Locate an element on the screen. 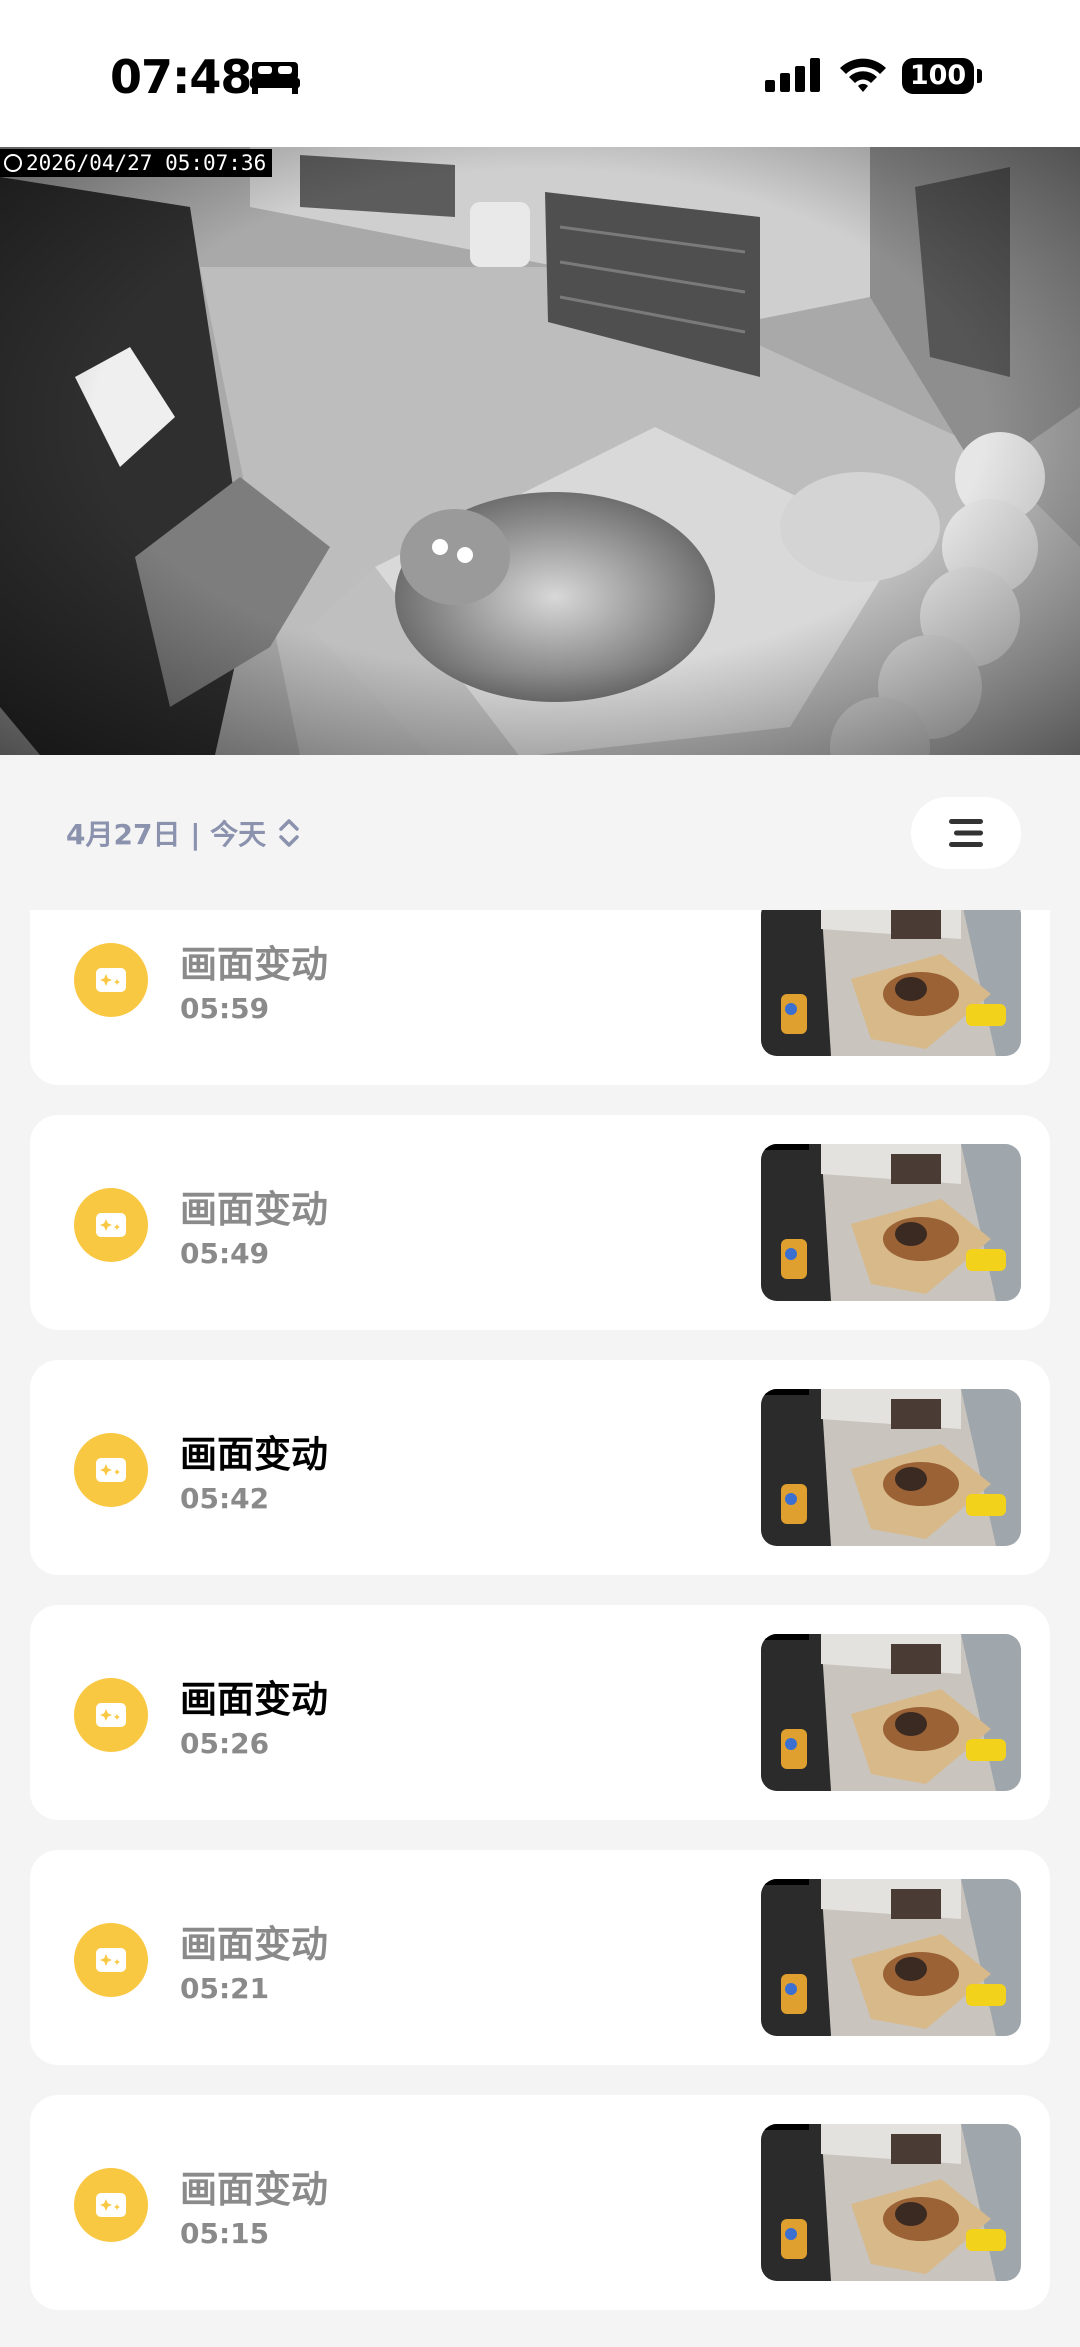 The image size is (1080, 2347). battery-indicator: 100 is located at coordinates (938, 76).